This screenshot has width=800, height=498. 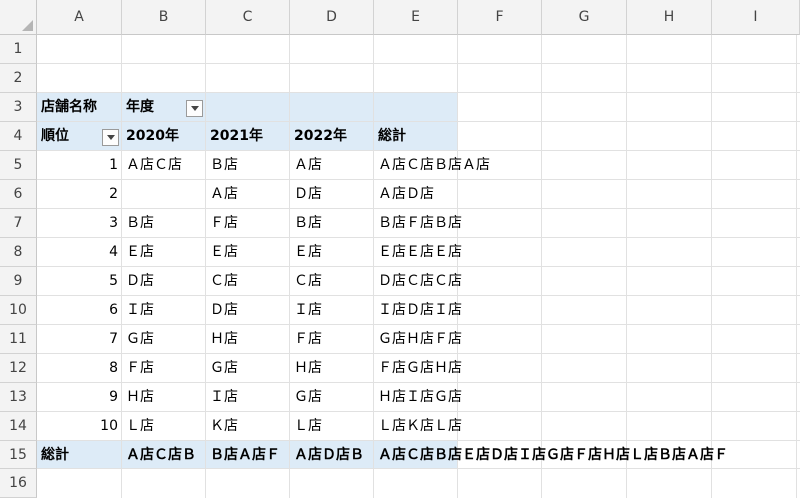 I want to click on column-header-e: E, so click(x=416, y=17).